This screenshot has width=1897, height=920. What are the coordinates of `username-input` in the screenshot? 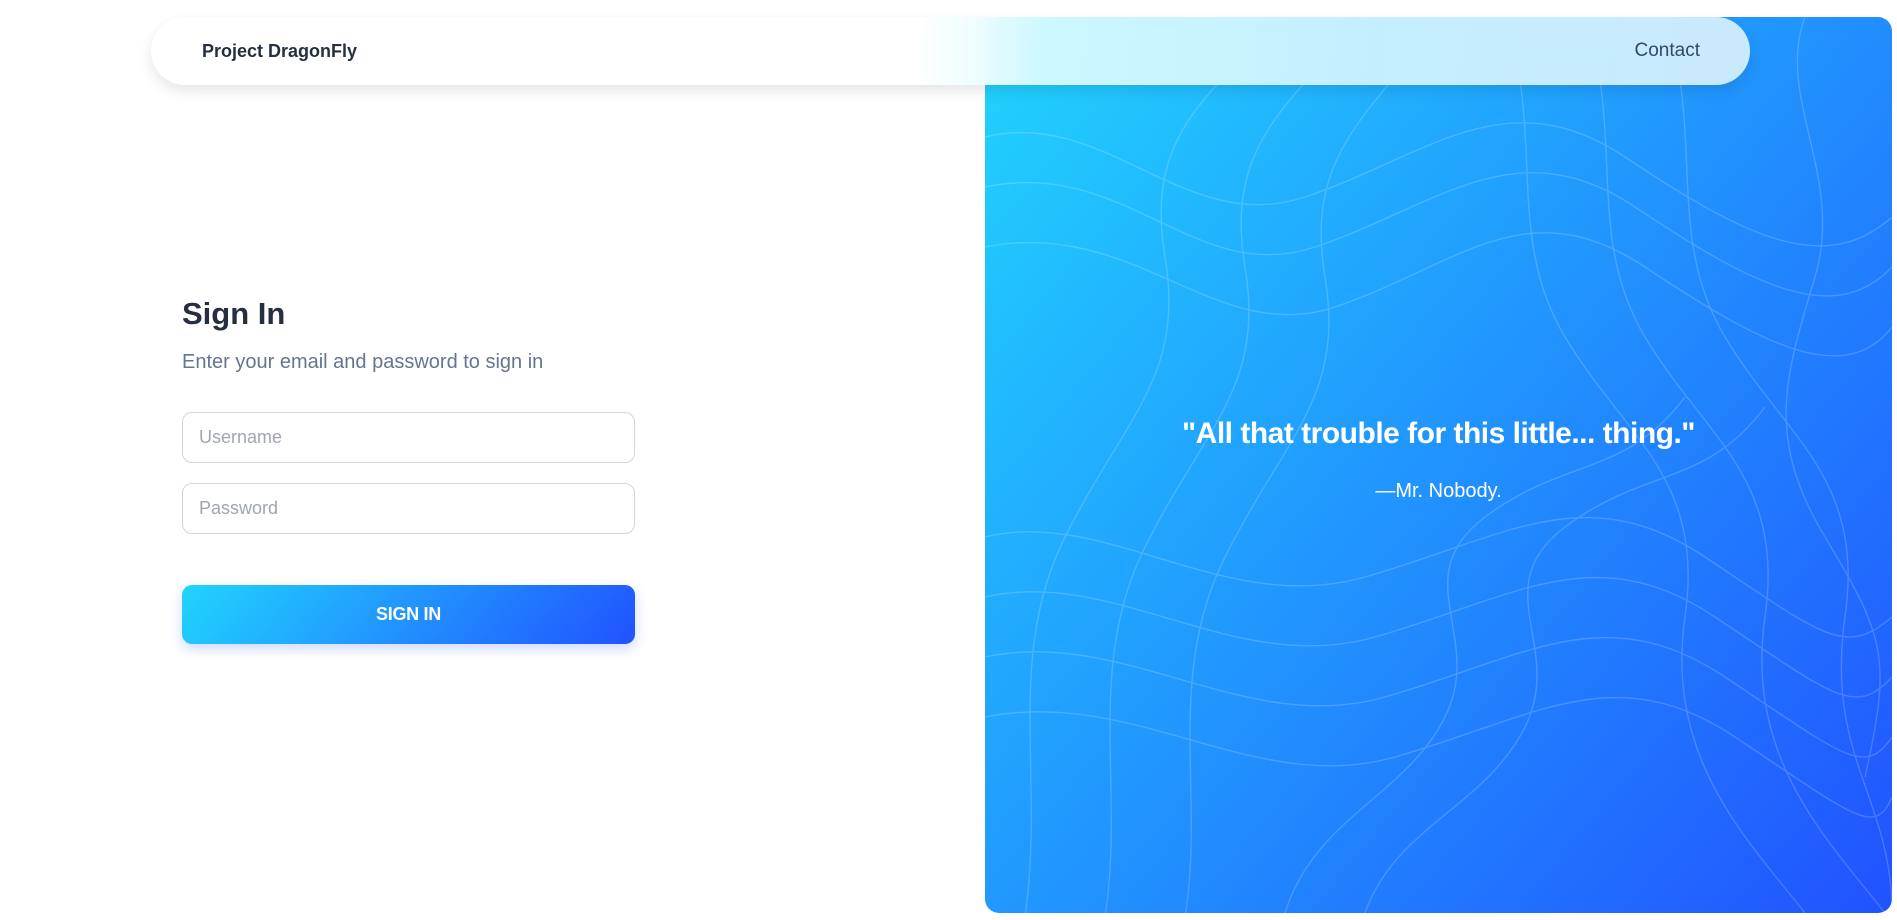 It's located at (408, 437).